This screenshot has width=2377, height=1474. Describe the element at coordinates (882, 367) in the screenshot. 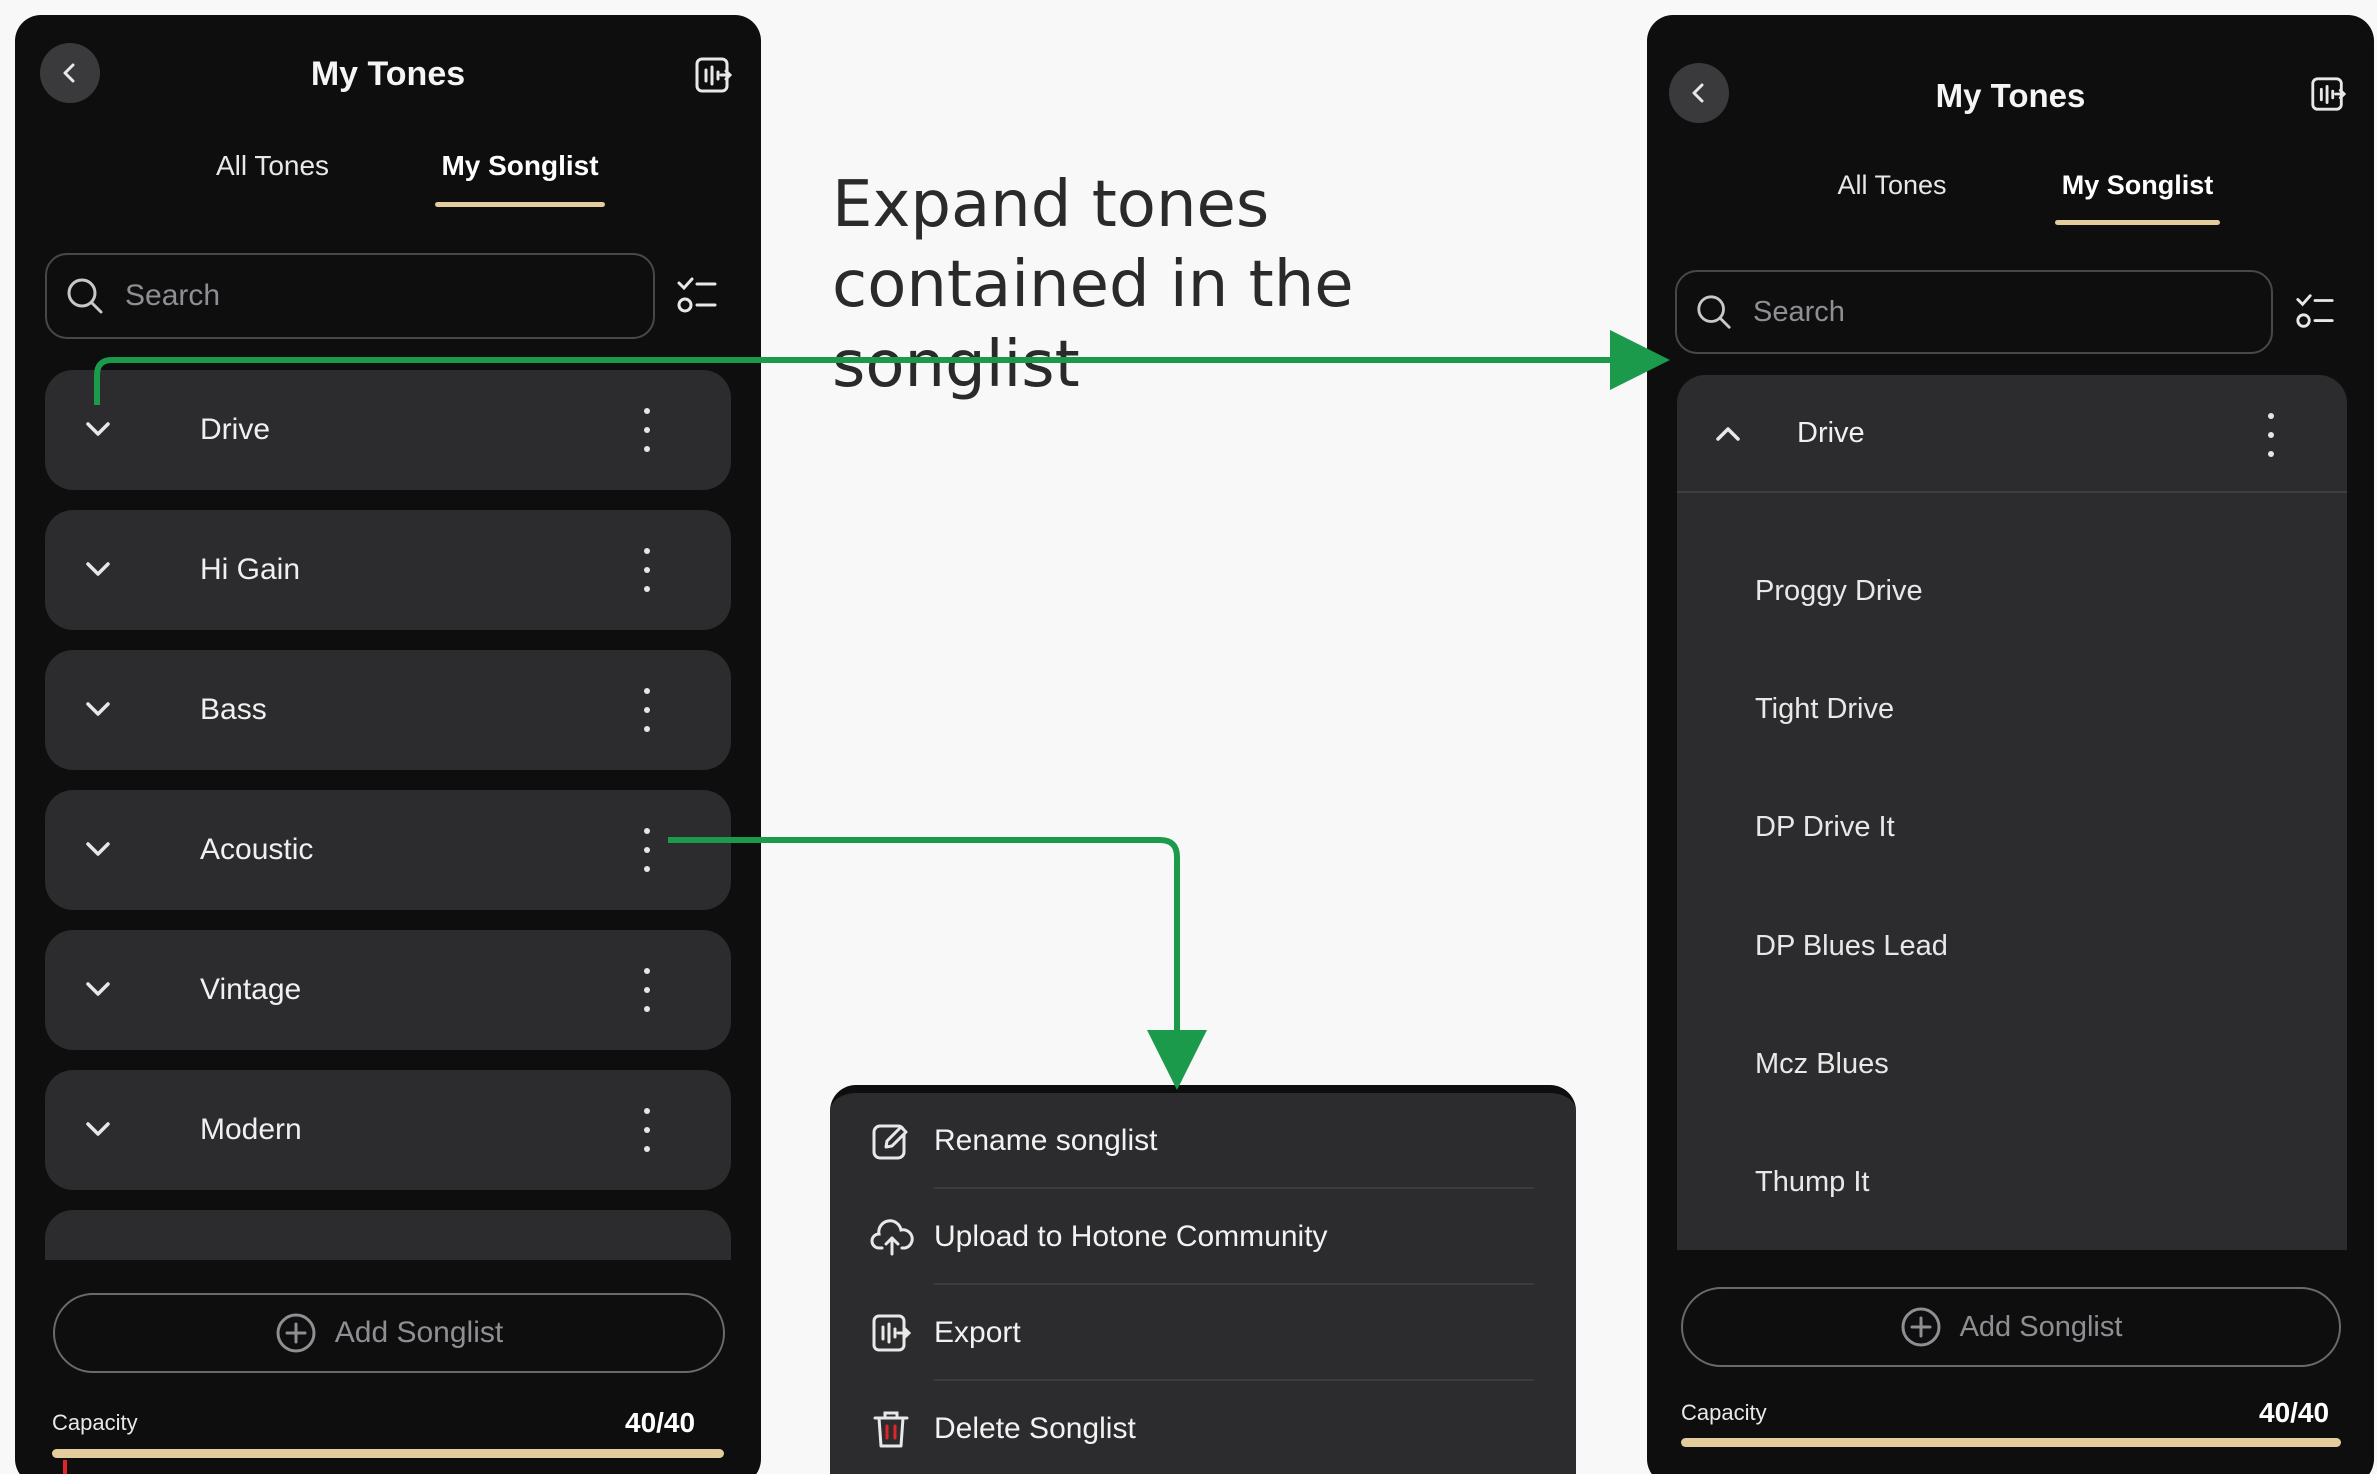

I see `arrow-expand` at that location.